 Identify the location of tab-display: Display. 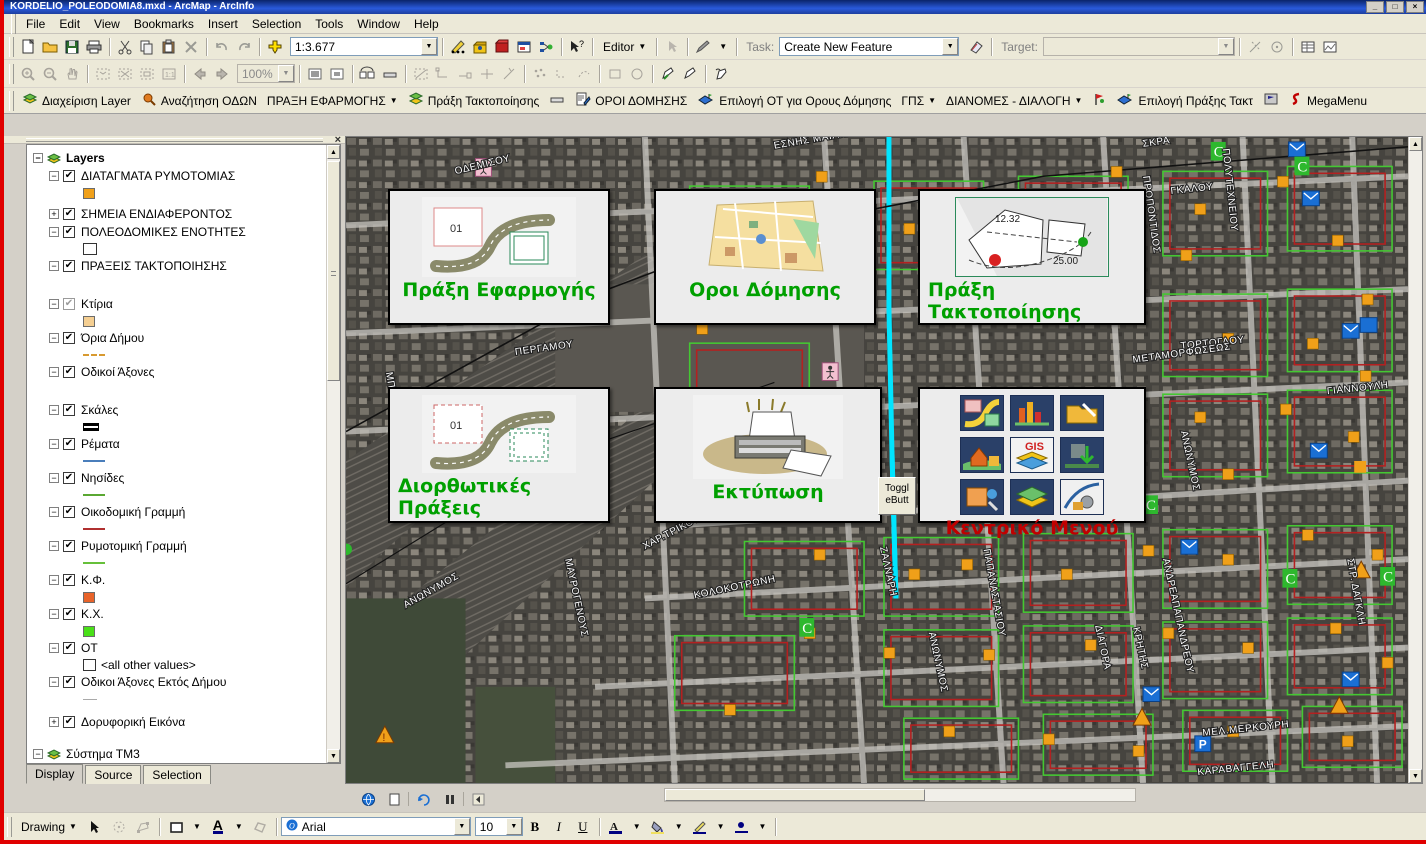
(55, 774).